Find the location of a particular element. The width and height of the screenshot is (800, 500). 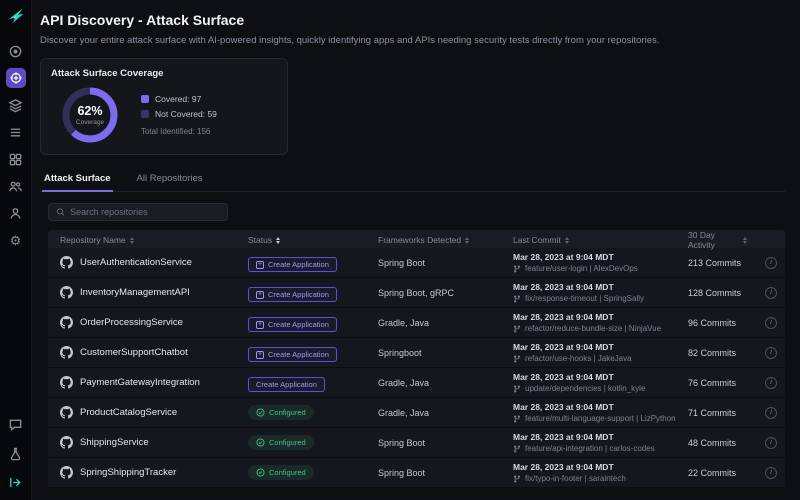

commit-count: 22 Commits is located at coordinates (712, 472).